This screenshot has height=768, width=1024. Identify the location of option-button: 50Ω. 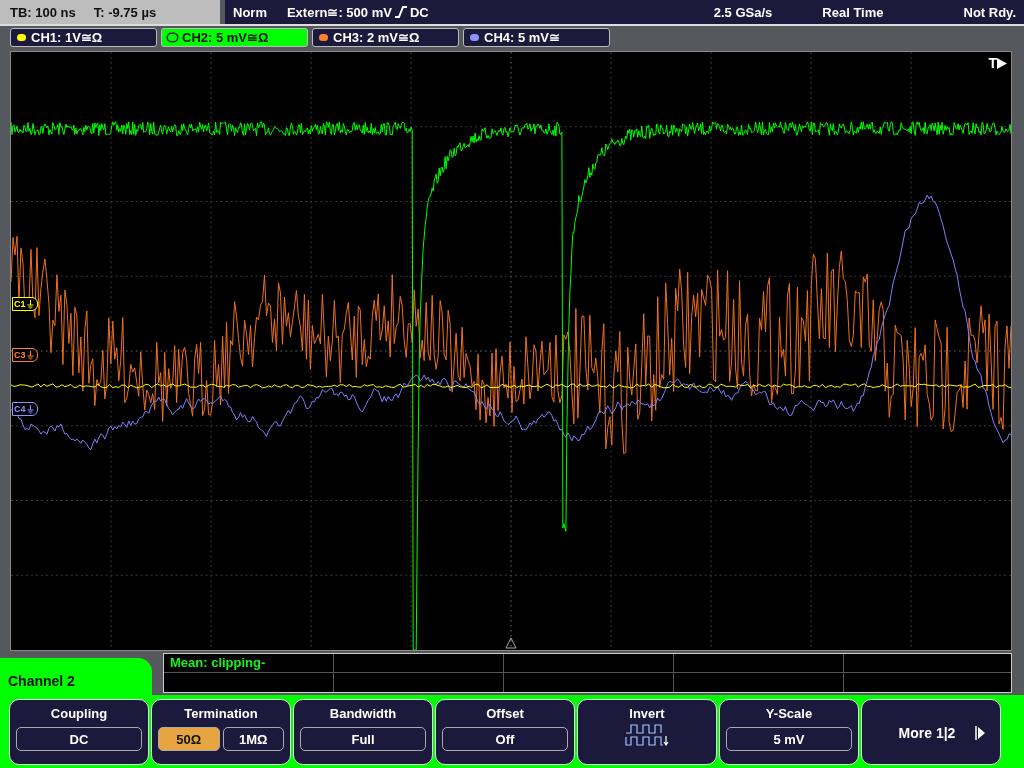
(189, 739).